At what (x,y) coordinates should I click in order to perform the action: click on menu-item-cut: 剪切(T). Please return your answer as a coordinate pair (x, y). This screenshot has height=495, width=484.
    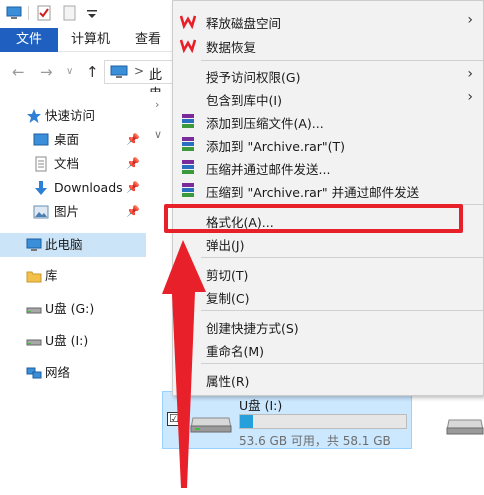
    Looking at the image, I should click on (328, 273).